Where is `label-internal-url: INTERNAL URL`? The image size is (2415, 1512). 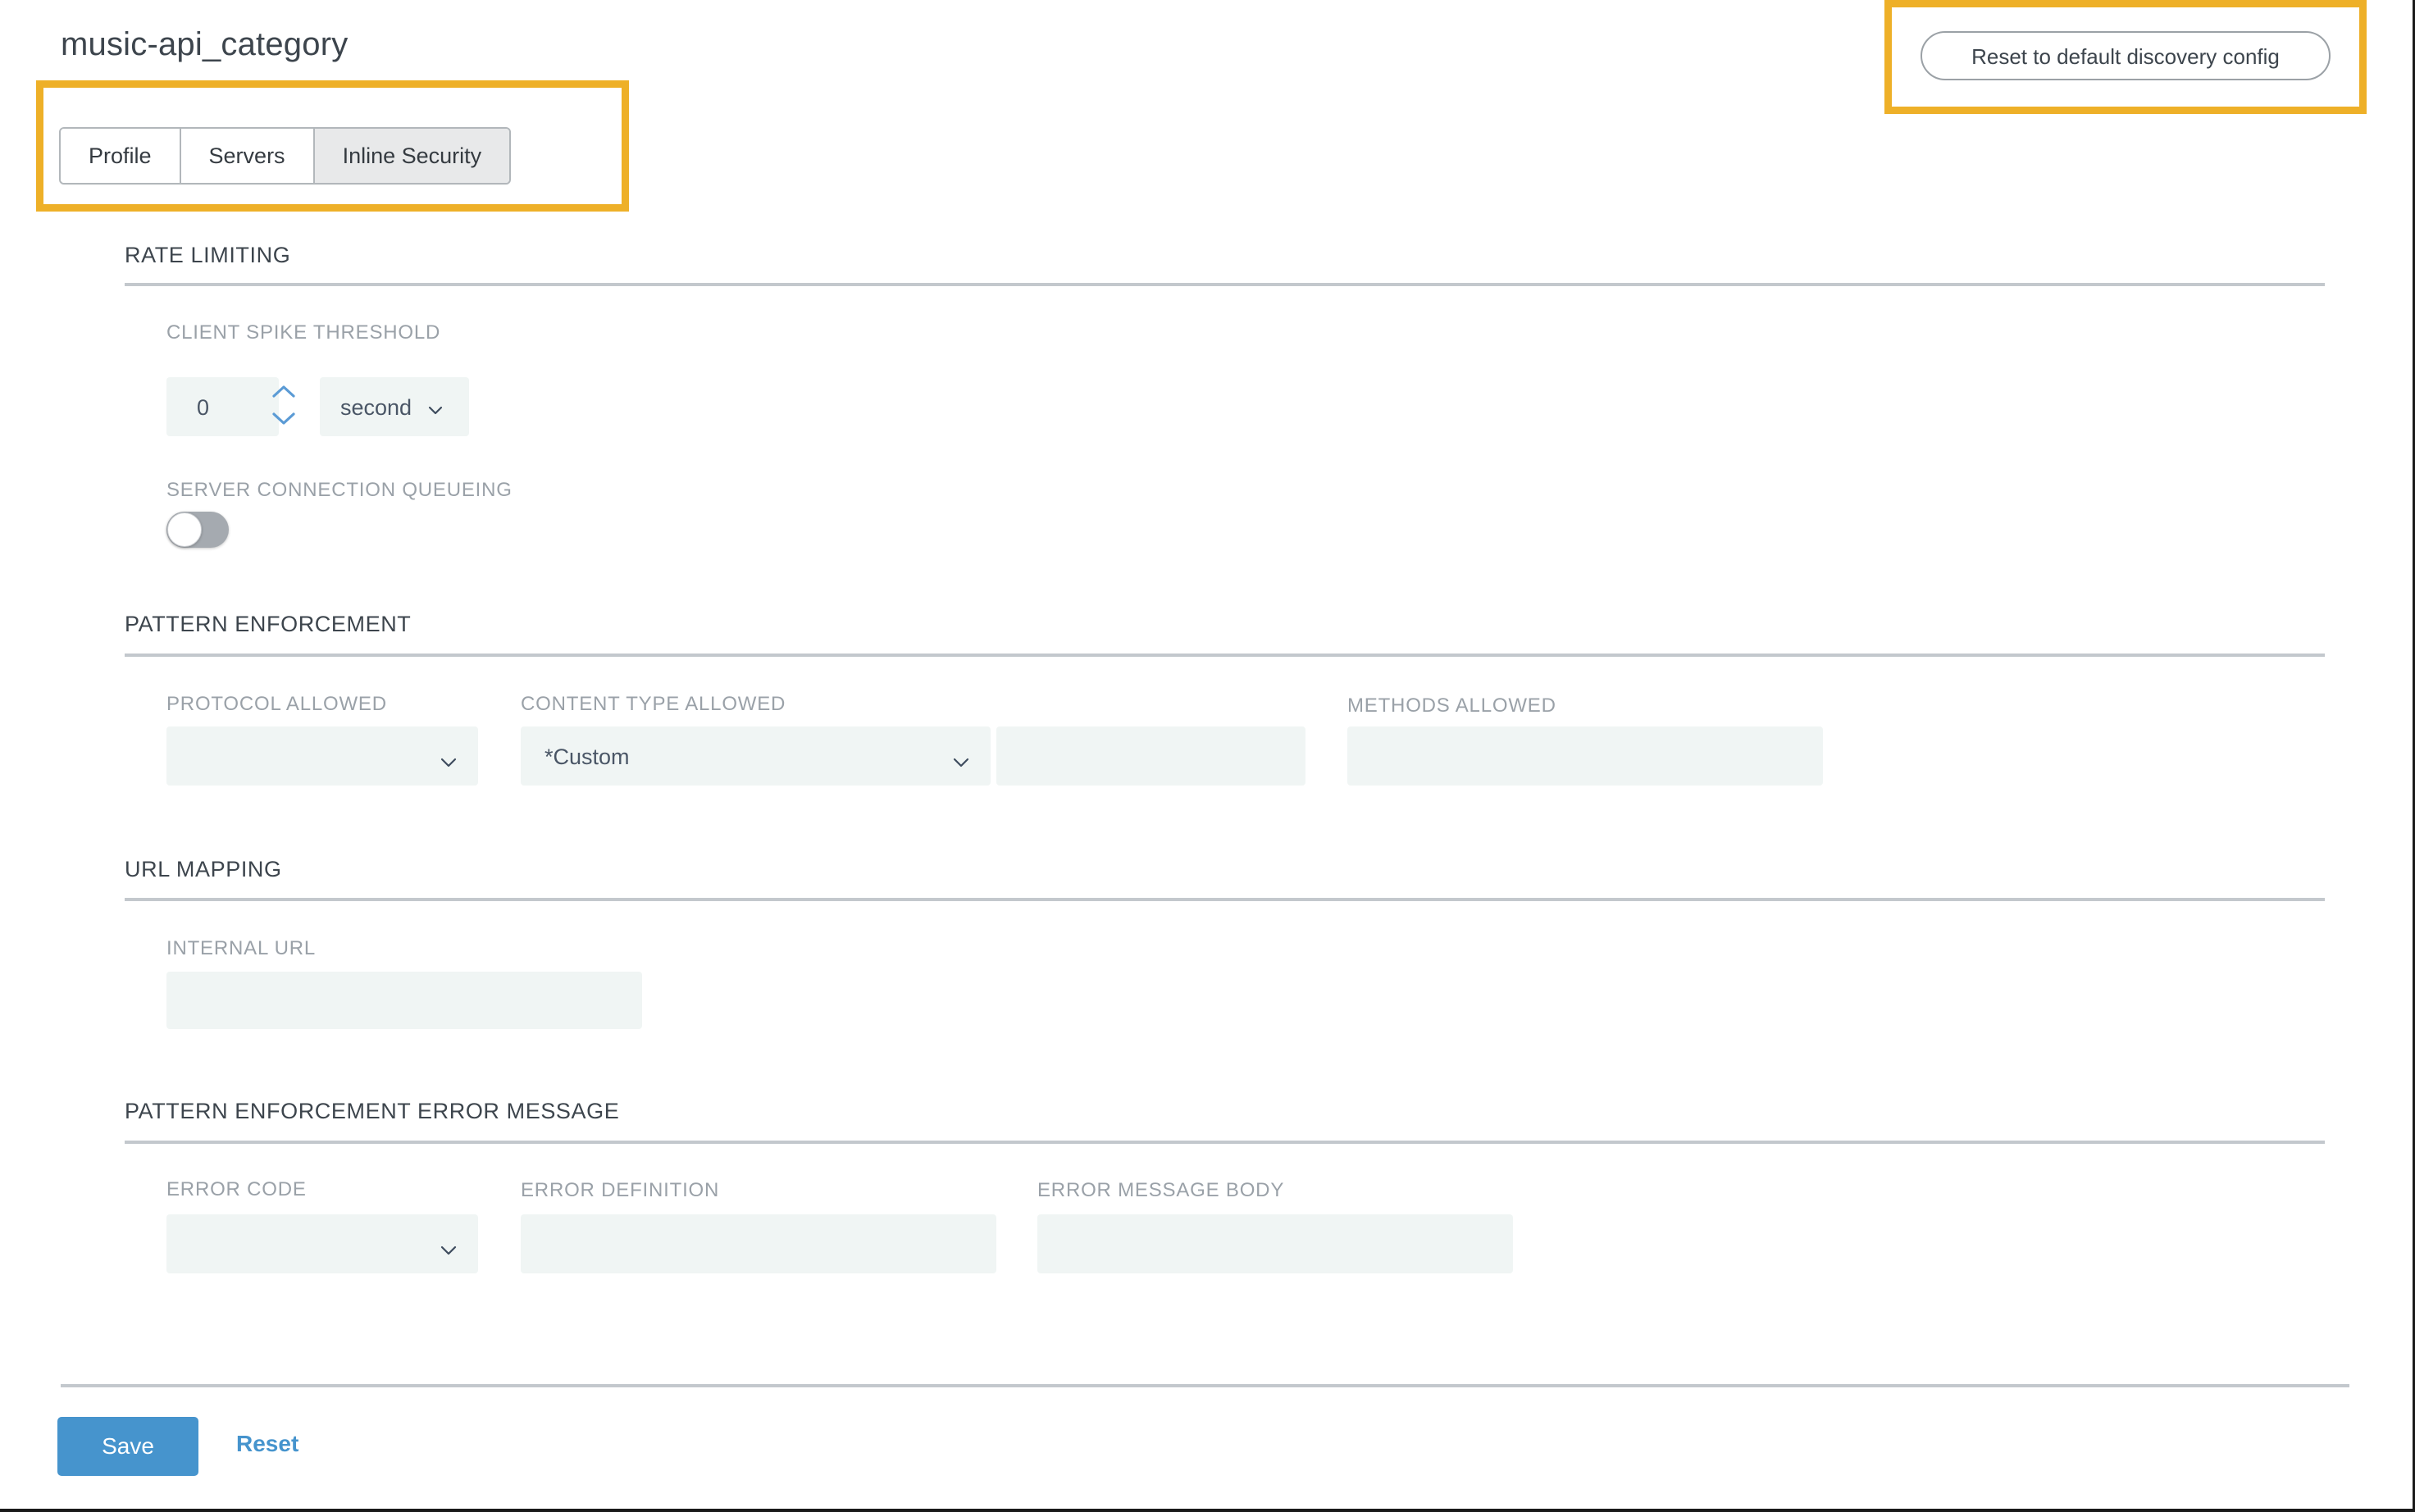
label-internal-url: INTERNAL URL is located at coordinates (241, 948).